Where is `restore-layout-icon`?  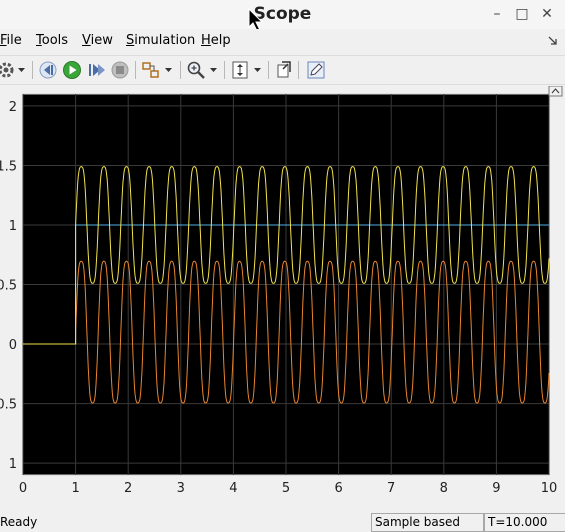
restore-layout-icon is located at coordinates (284, 70).